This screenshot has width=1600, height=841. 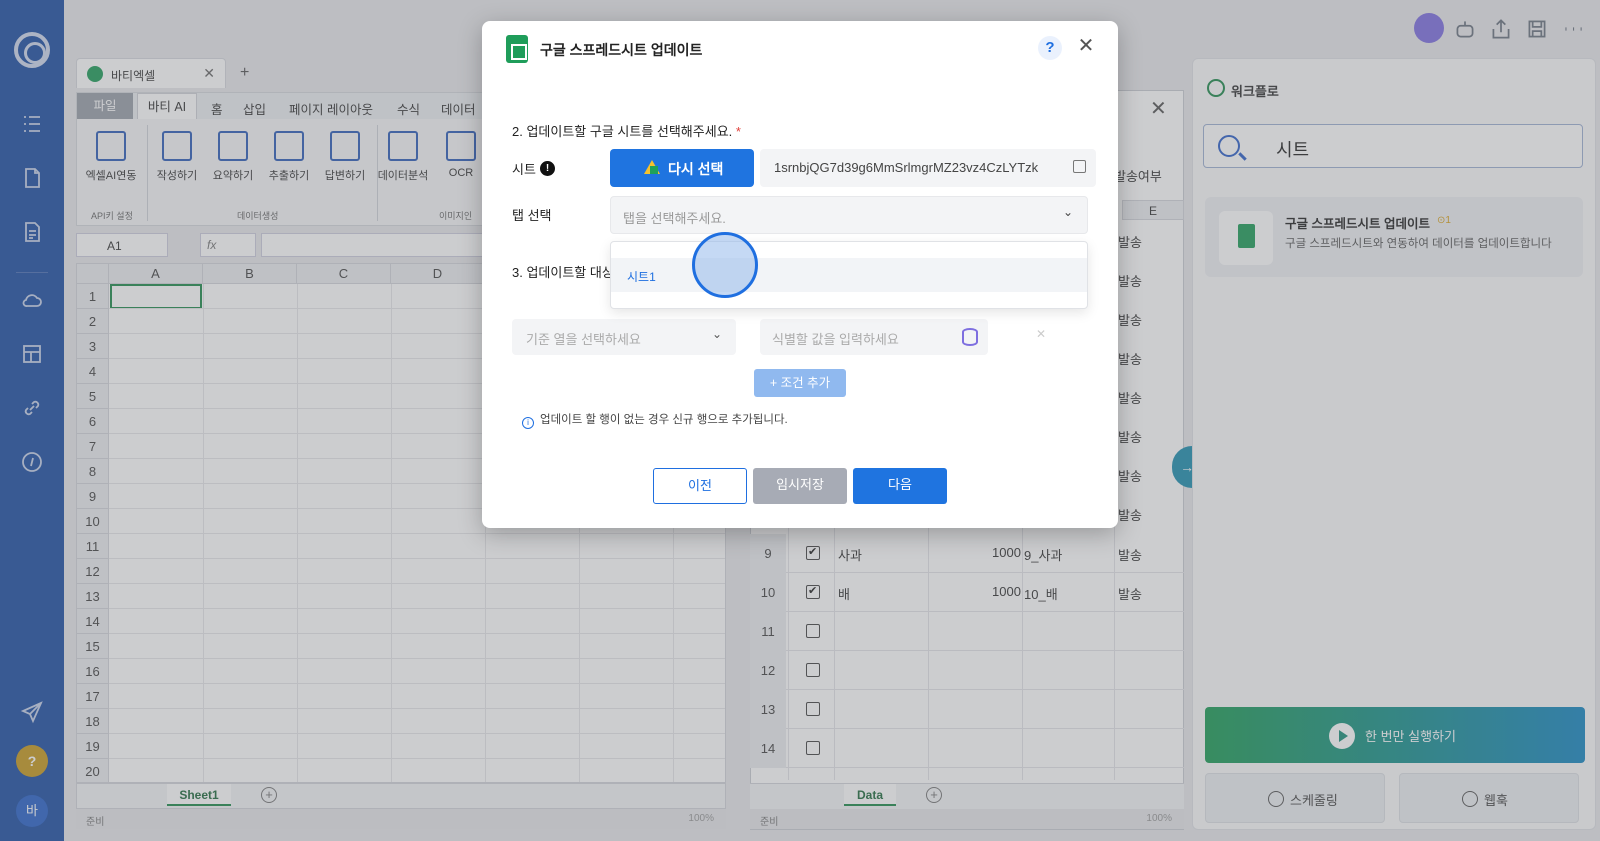 What do you see at coordinates (906, 167) in the screenshot?
I see `sheet-url-value: 1srnbjQG7d39g6MmSrlmgrMZ23vz4CzLYTzk` at bounding box center [906, 167].